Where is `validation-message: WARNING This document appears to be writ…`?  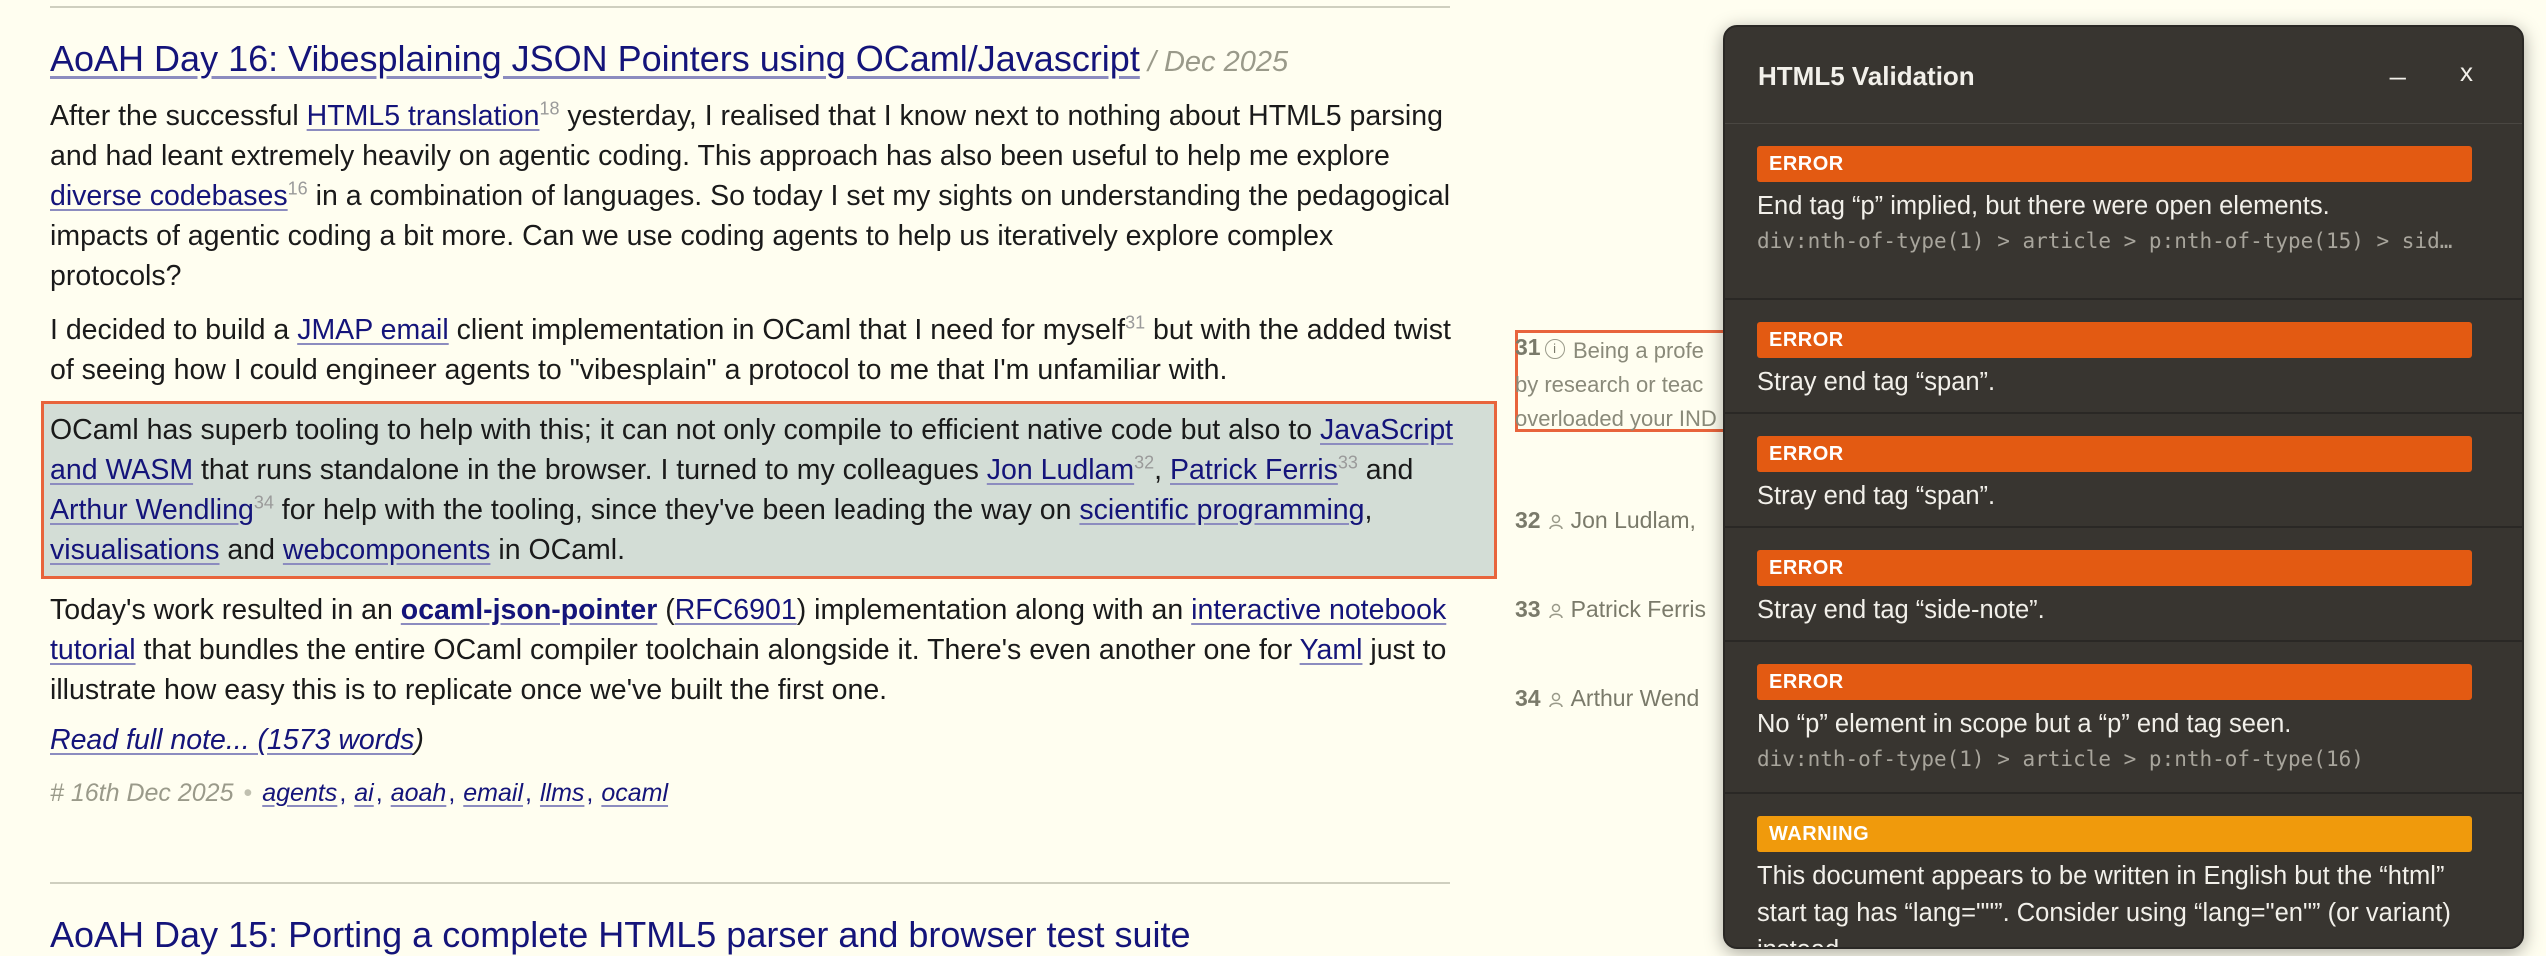
validation-message: WARNING This document appears to be writ… is located at coordinates (2123, 870).